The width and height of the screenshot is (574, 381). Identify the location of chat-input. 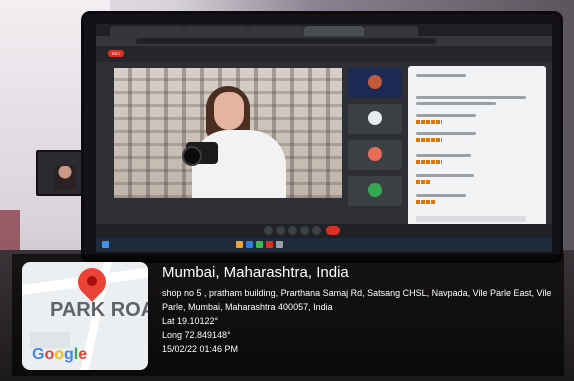
(471, 219).